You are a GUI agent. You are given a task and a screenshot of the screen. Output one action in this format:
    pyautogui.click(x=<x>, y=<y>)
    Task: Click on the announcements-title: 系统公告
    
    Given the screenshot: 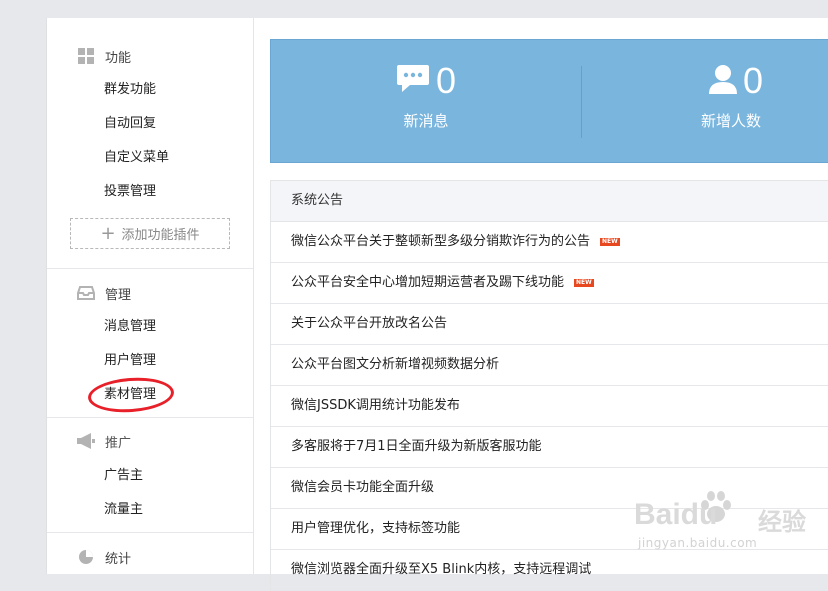 What is the action you would take?
    pyautogui.click(x=549, y=201)
    